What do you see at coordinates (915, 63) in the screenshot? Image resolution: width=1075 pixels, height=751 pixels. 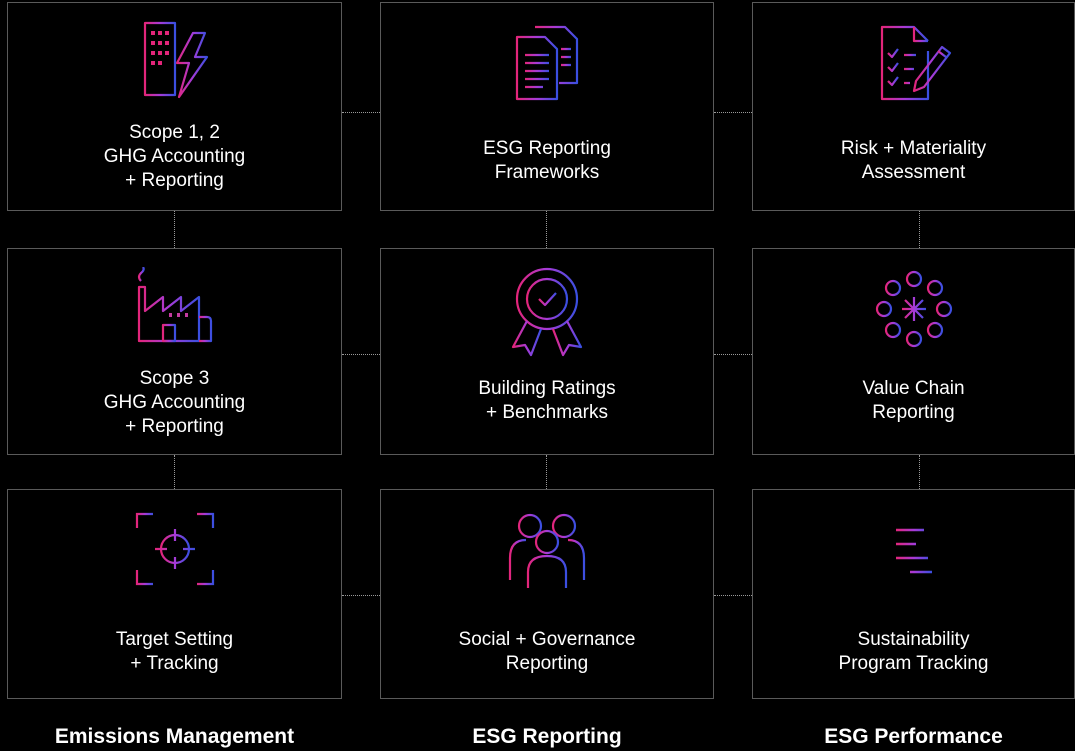 I see `checklist-pen-icon` at bounding box center [915, 63].